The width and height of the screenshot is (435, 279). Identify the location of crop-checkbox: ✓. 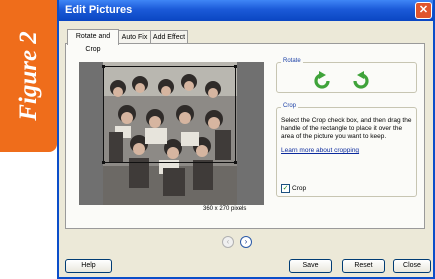
(285, 188).